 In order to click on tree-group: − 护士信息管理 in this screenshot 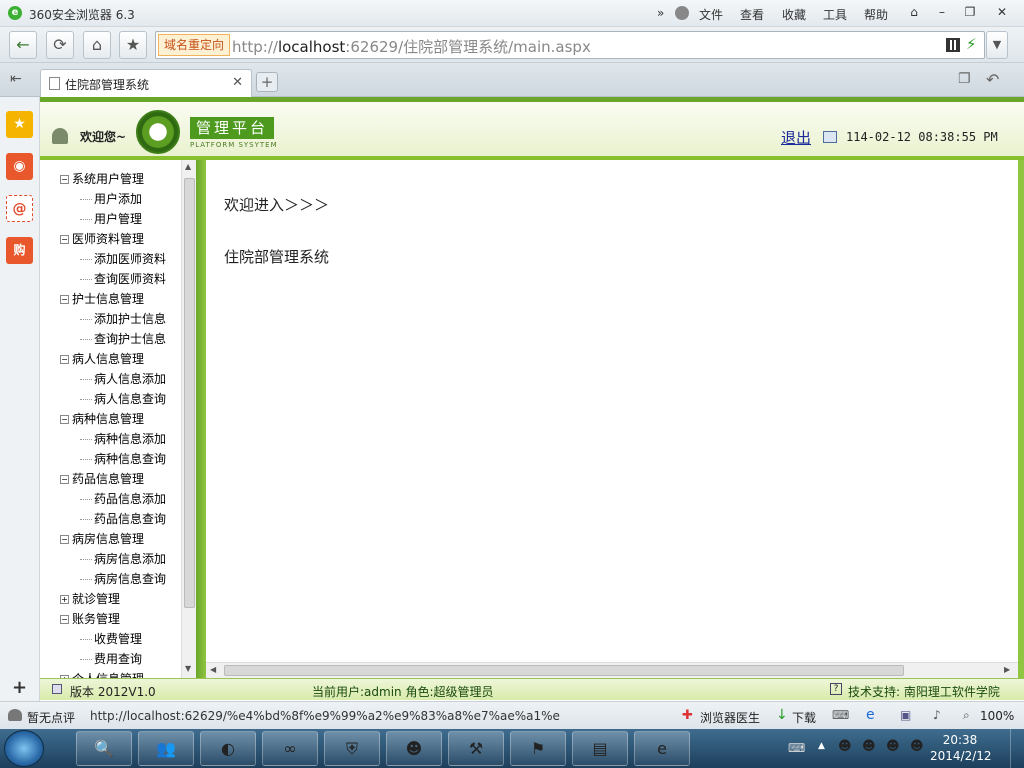, I will do `click(102, 298)`.